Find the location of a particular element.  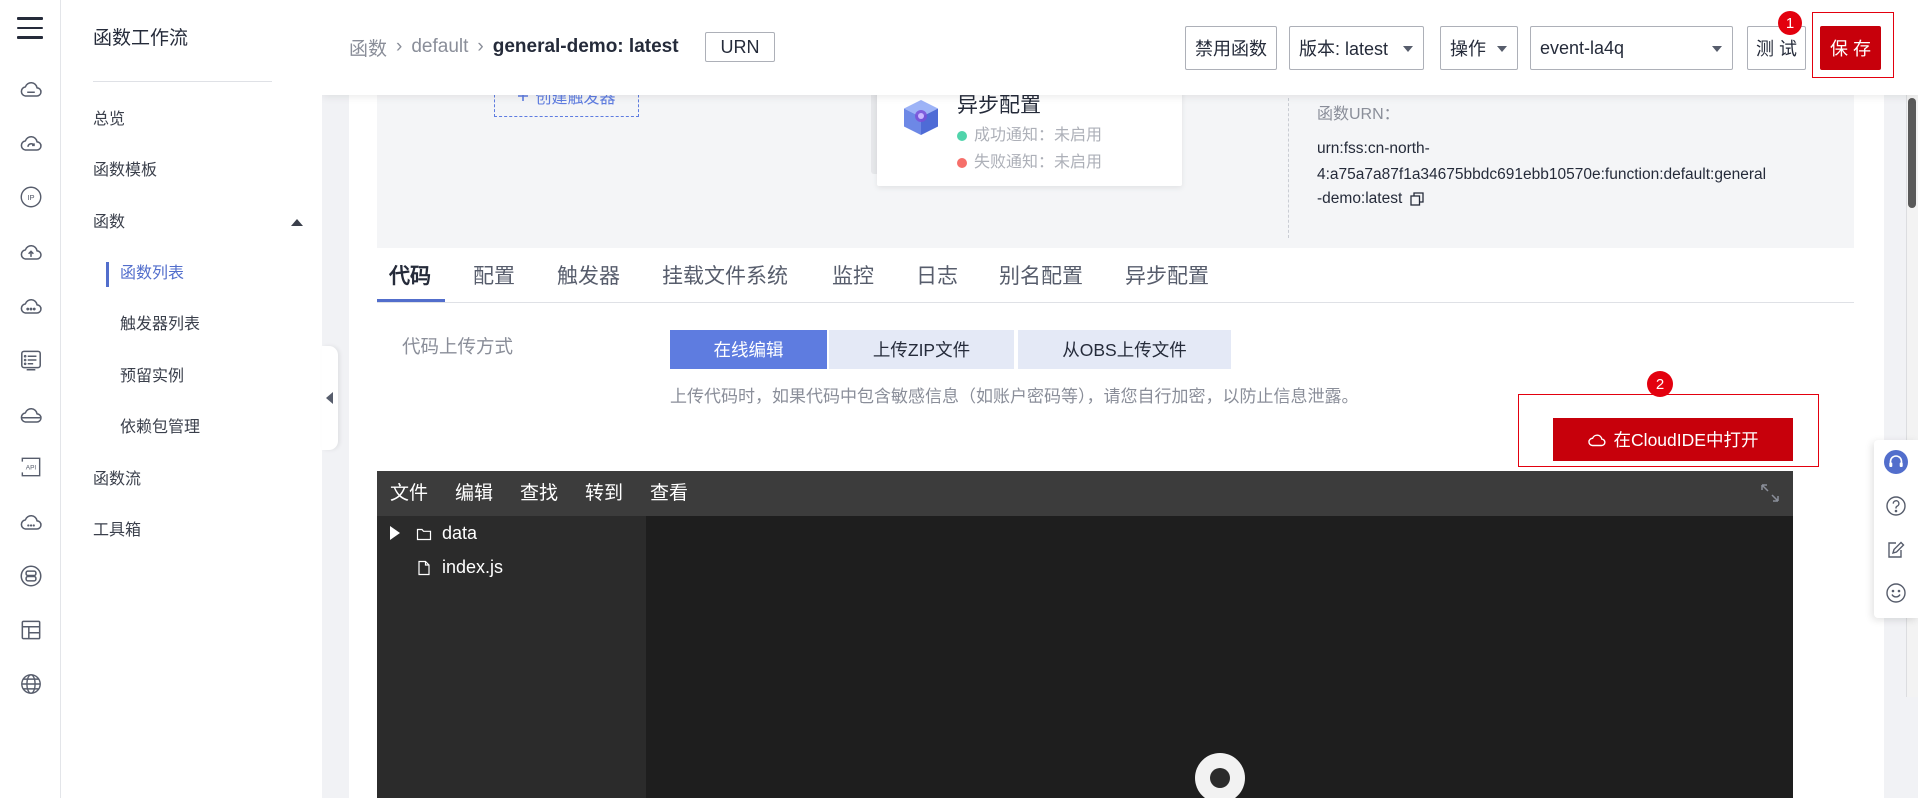

chevron-left-icon is located at coordinates (329, 398).